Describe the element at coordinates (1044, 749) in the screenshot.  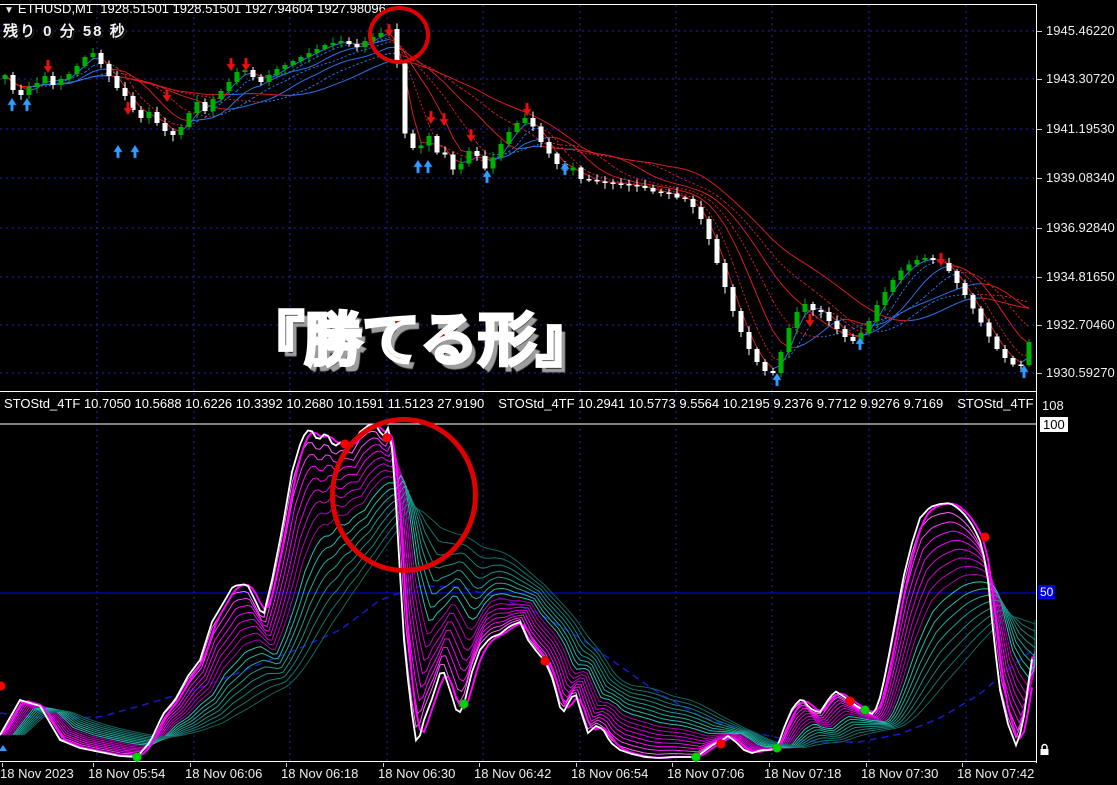
I see `lock-icon` at that location.